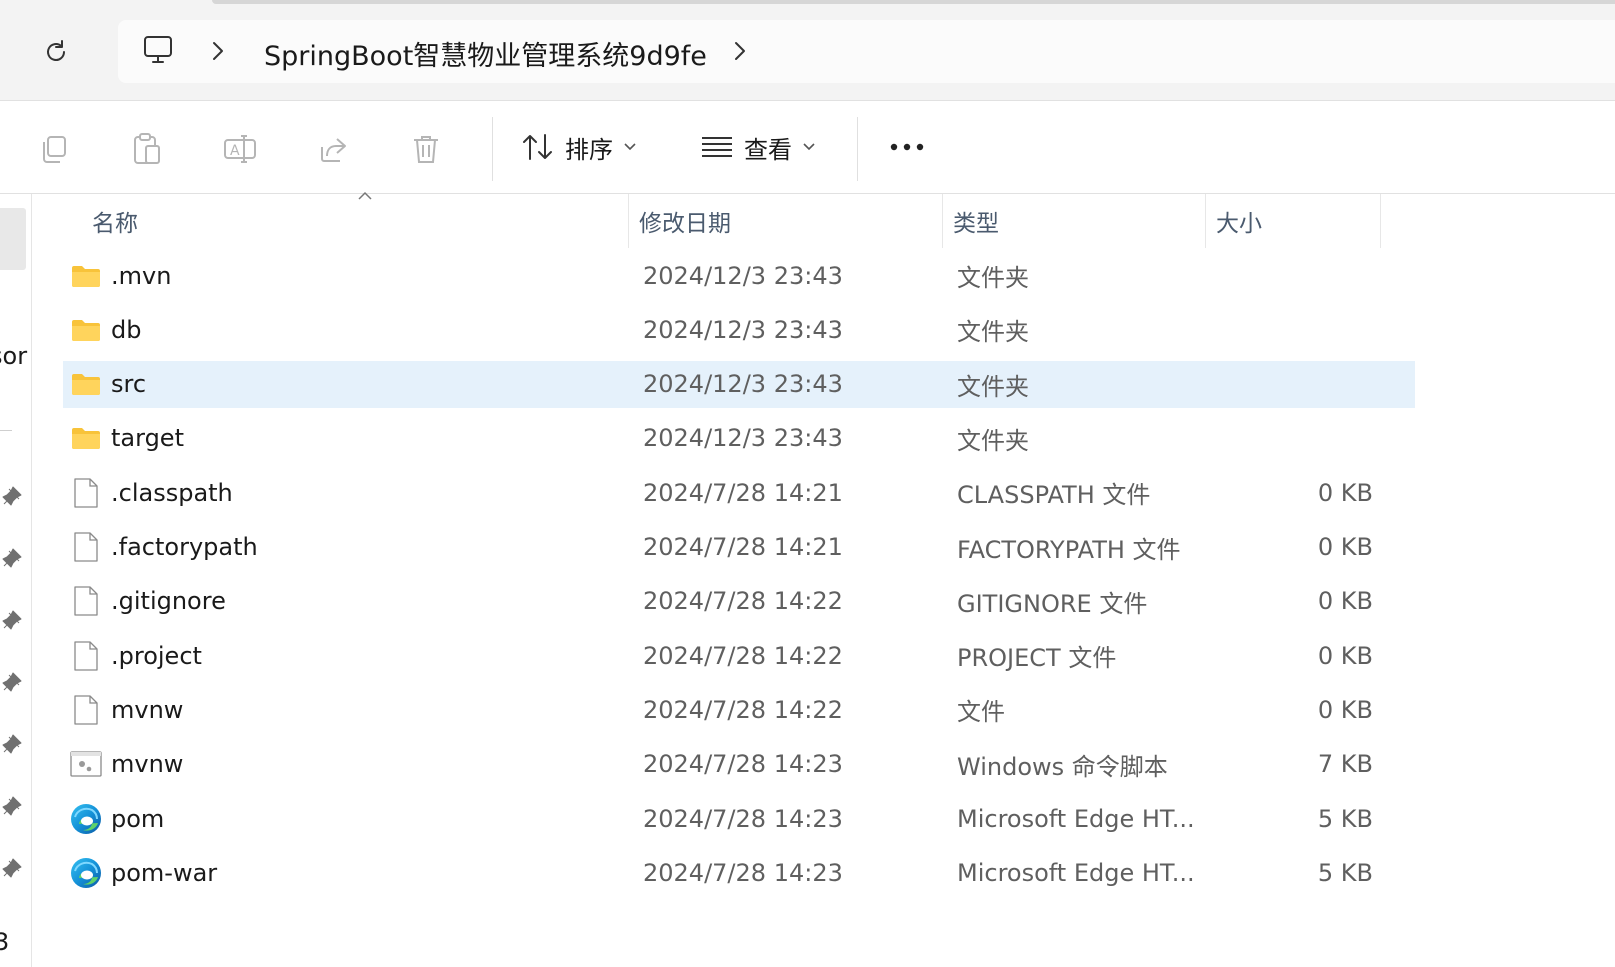 The width and height of the screenshot is (1615, 967). Describe the element at coordinates (13, 239) in the screenshot. I see `nav-selected-item` at that location.